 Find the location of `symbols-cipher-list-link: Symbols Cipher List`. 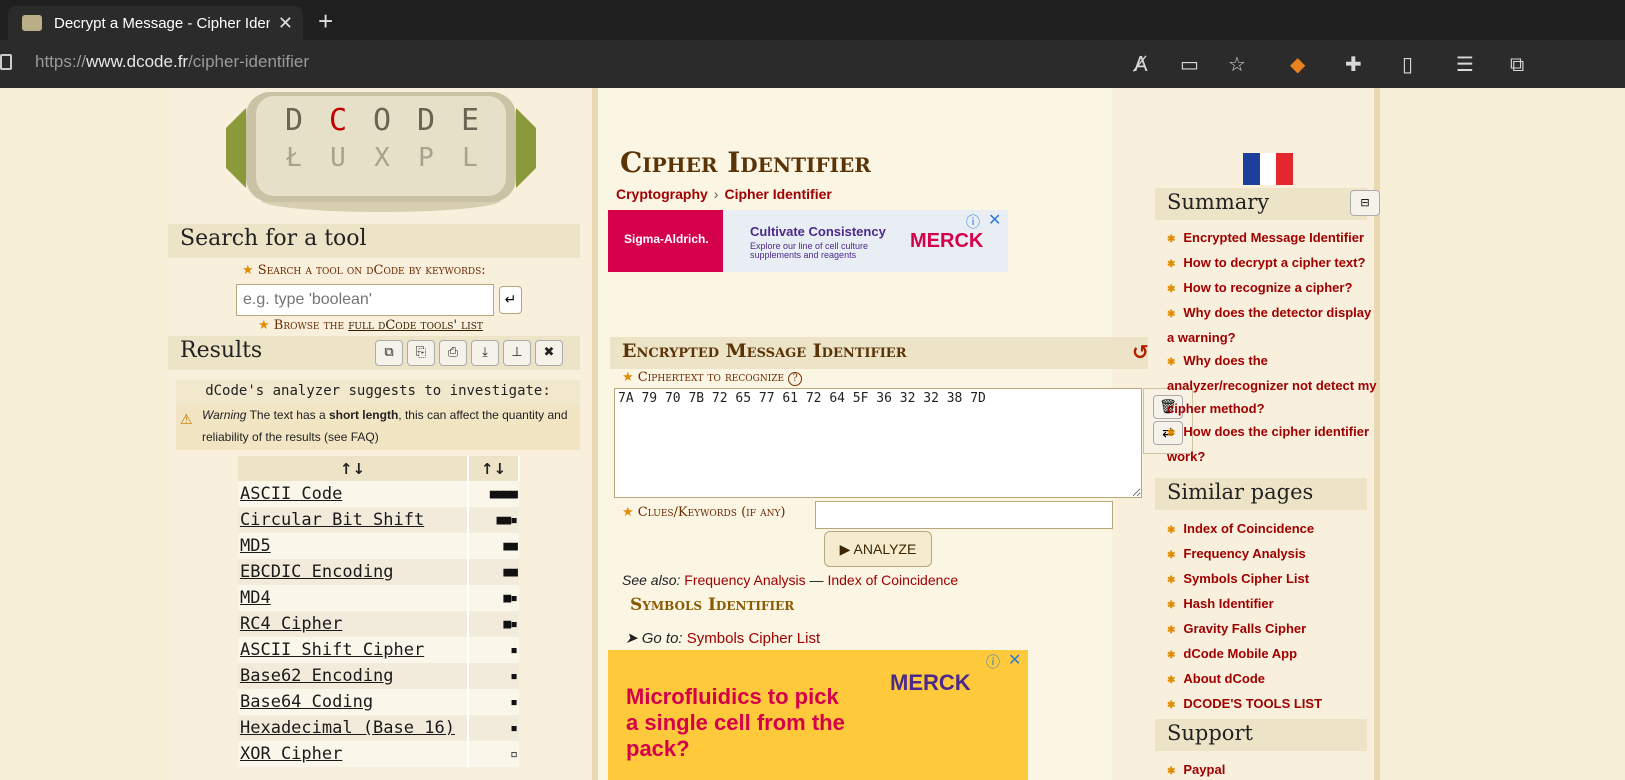

symbols-cipher-list-link: Symbols Cipher List is located at coordinates (753, 638).